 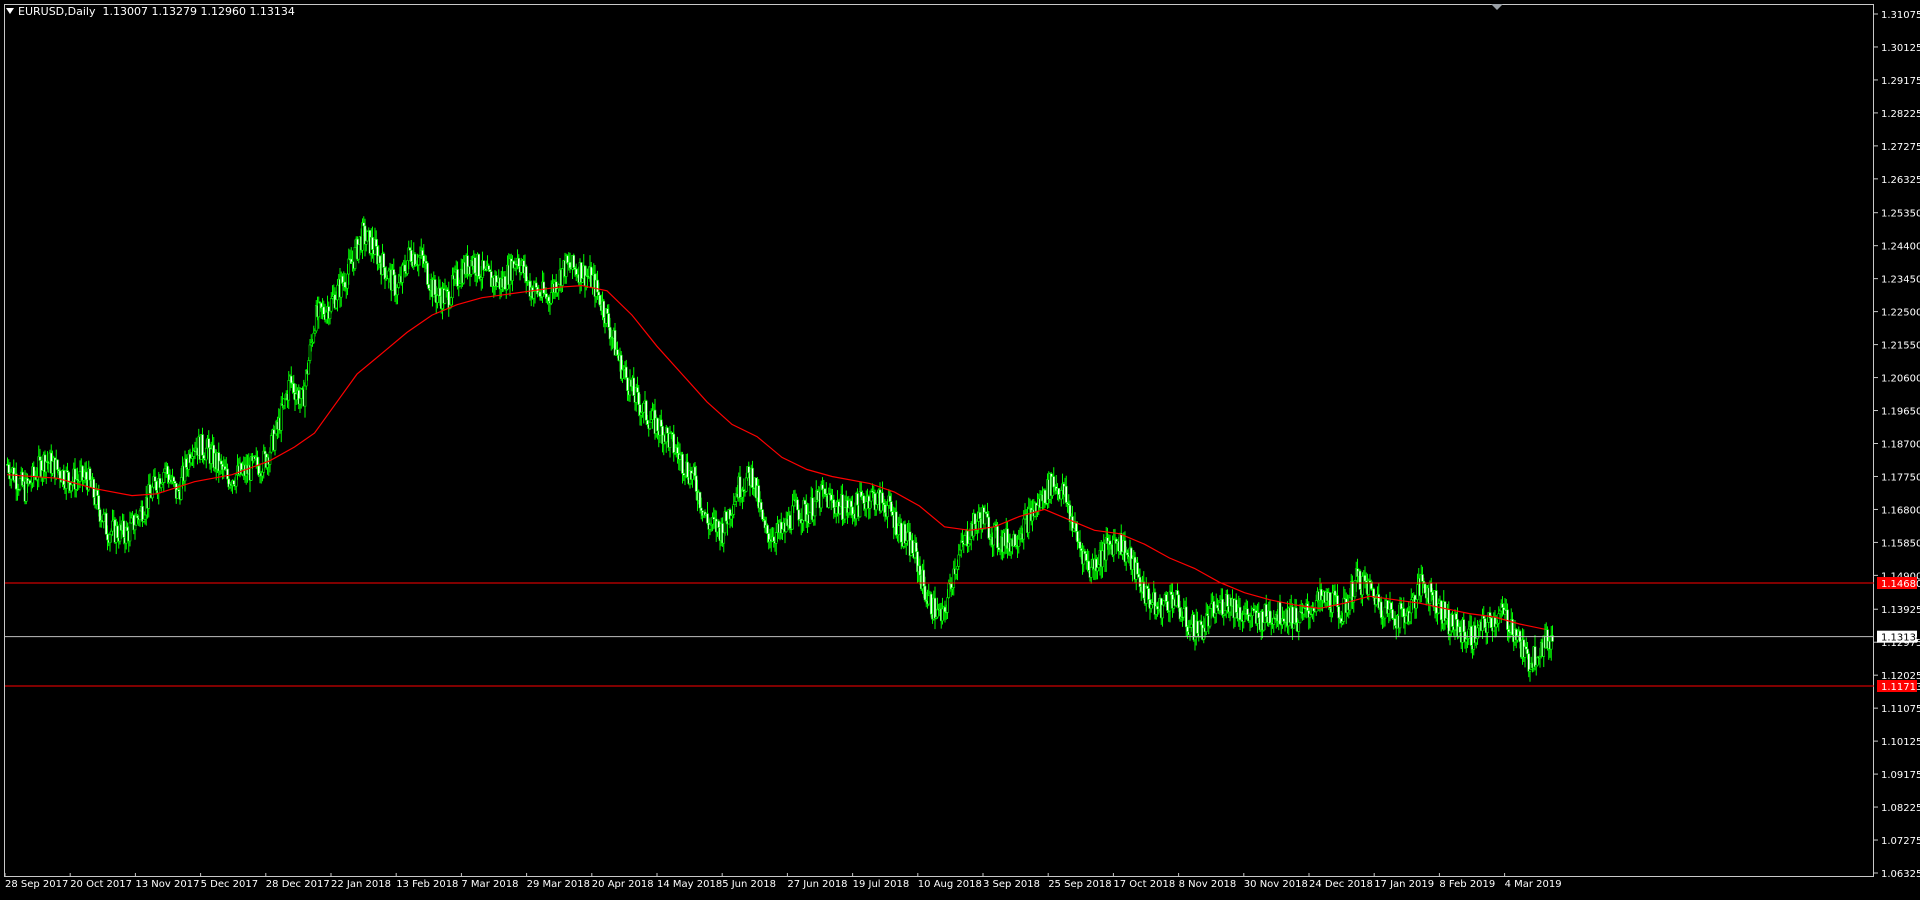 What do you see at coordinates (1900, 610) in the screenshot?
I see `price-tick-label: 1.13925` at bounding box center [1900, 610].